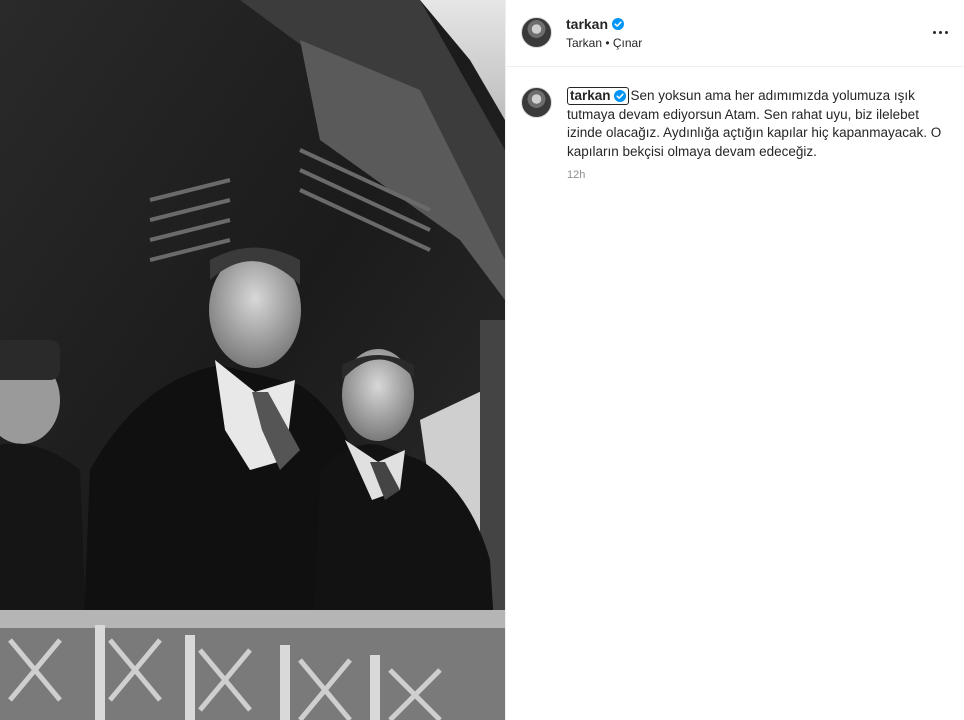 The image size is (964, 720). I want to click on caption-username-link: tarkan, so click(598, 96).